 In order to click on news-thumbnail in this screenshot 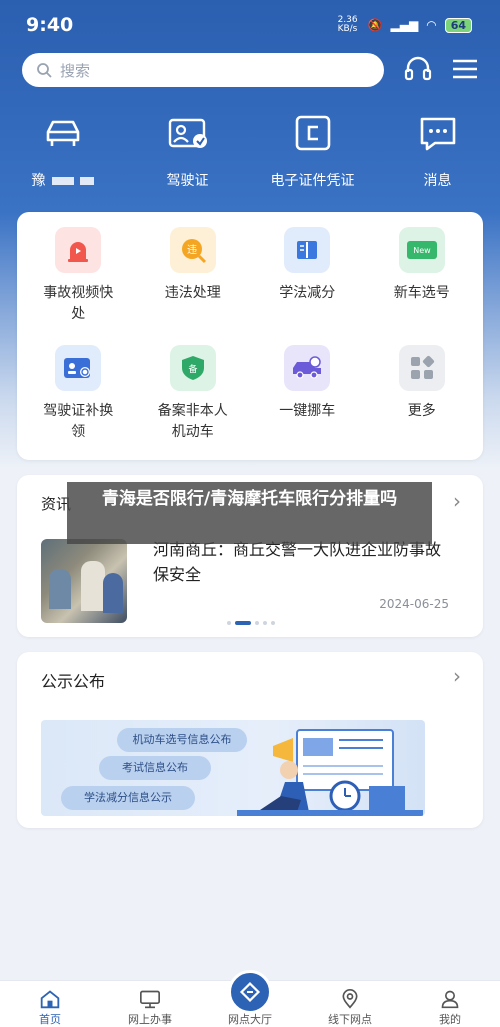, I will do `click(84, 581)`.